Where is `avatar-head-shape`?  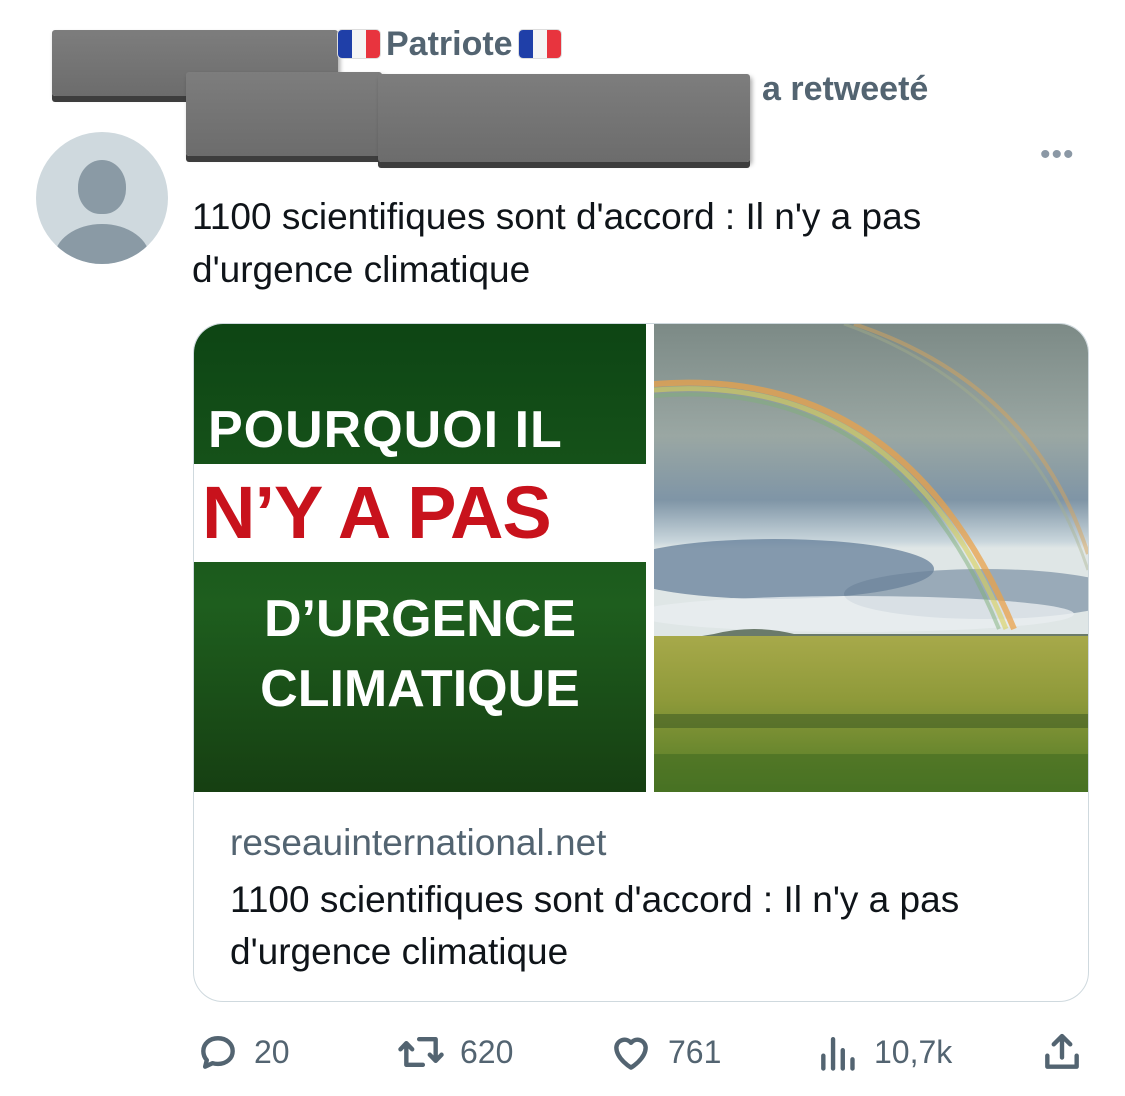
avatar-head-shape is located at coordinates (102, 187).